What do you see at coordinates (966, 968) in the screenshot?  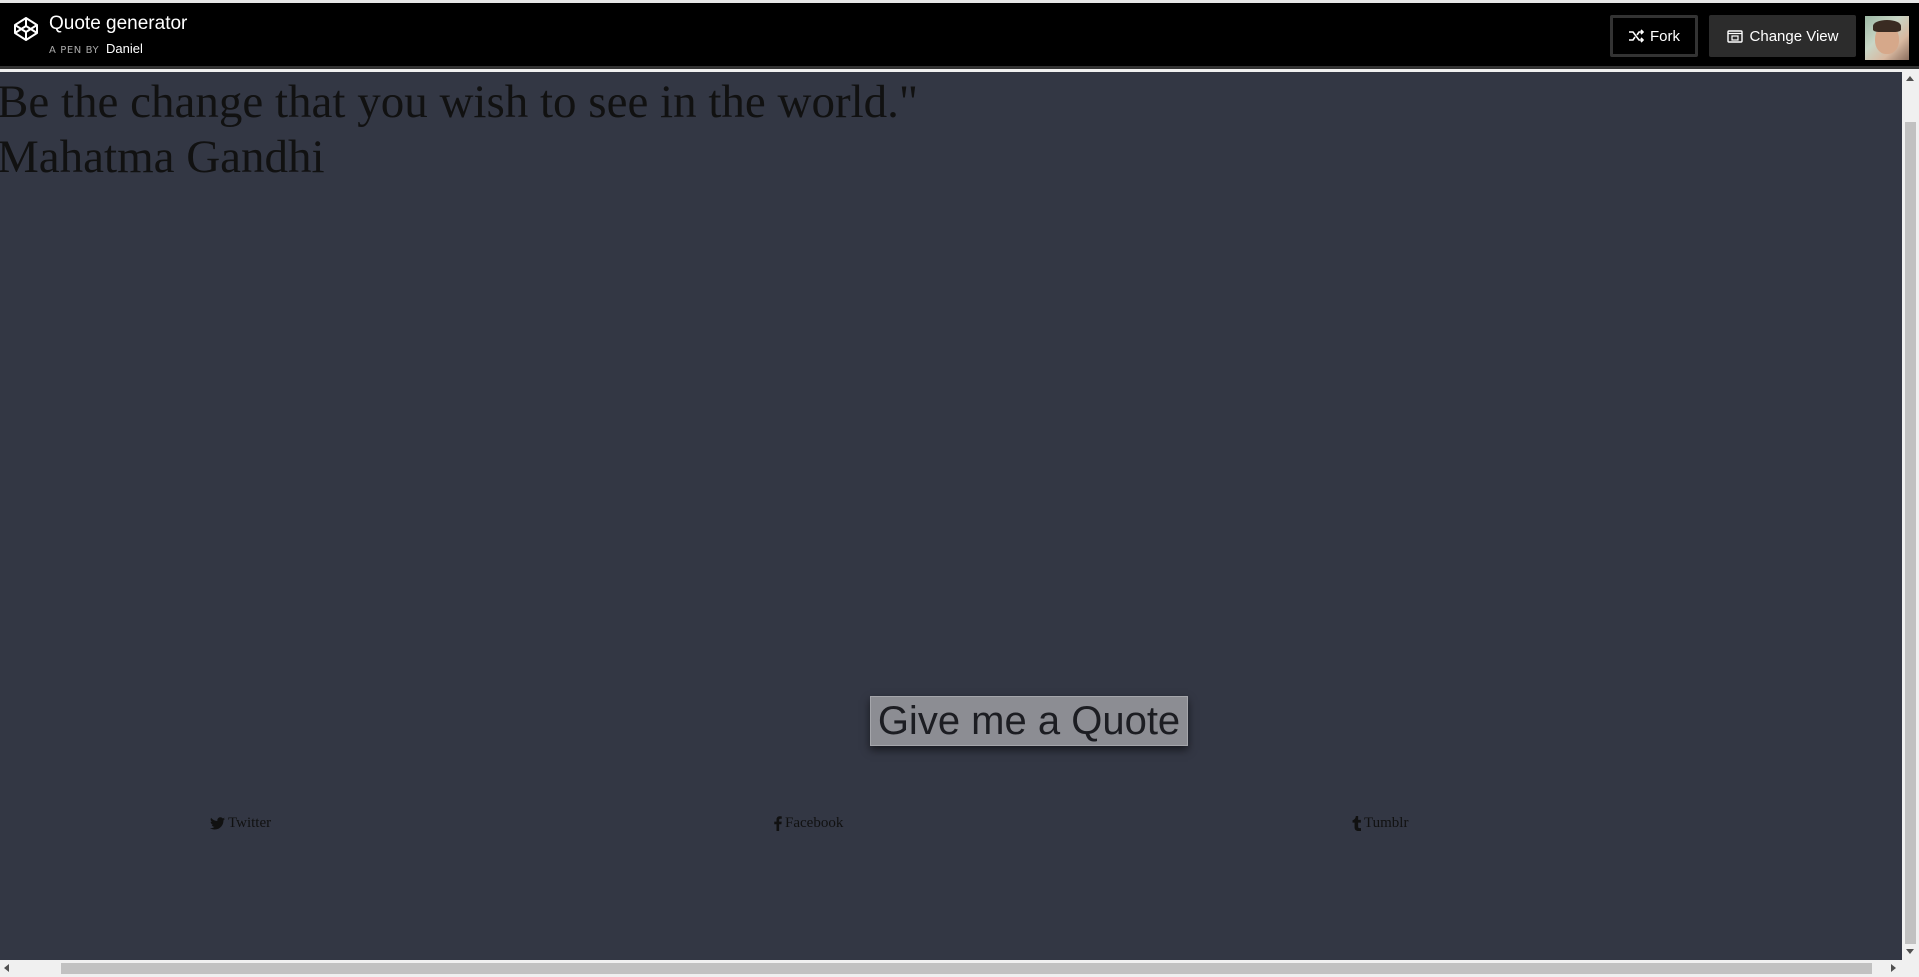 I see `horizontal-scroll-thumb` at bounding box center [966, 968].